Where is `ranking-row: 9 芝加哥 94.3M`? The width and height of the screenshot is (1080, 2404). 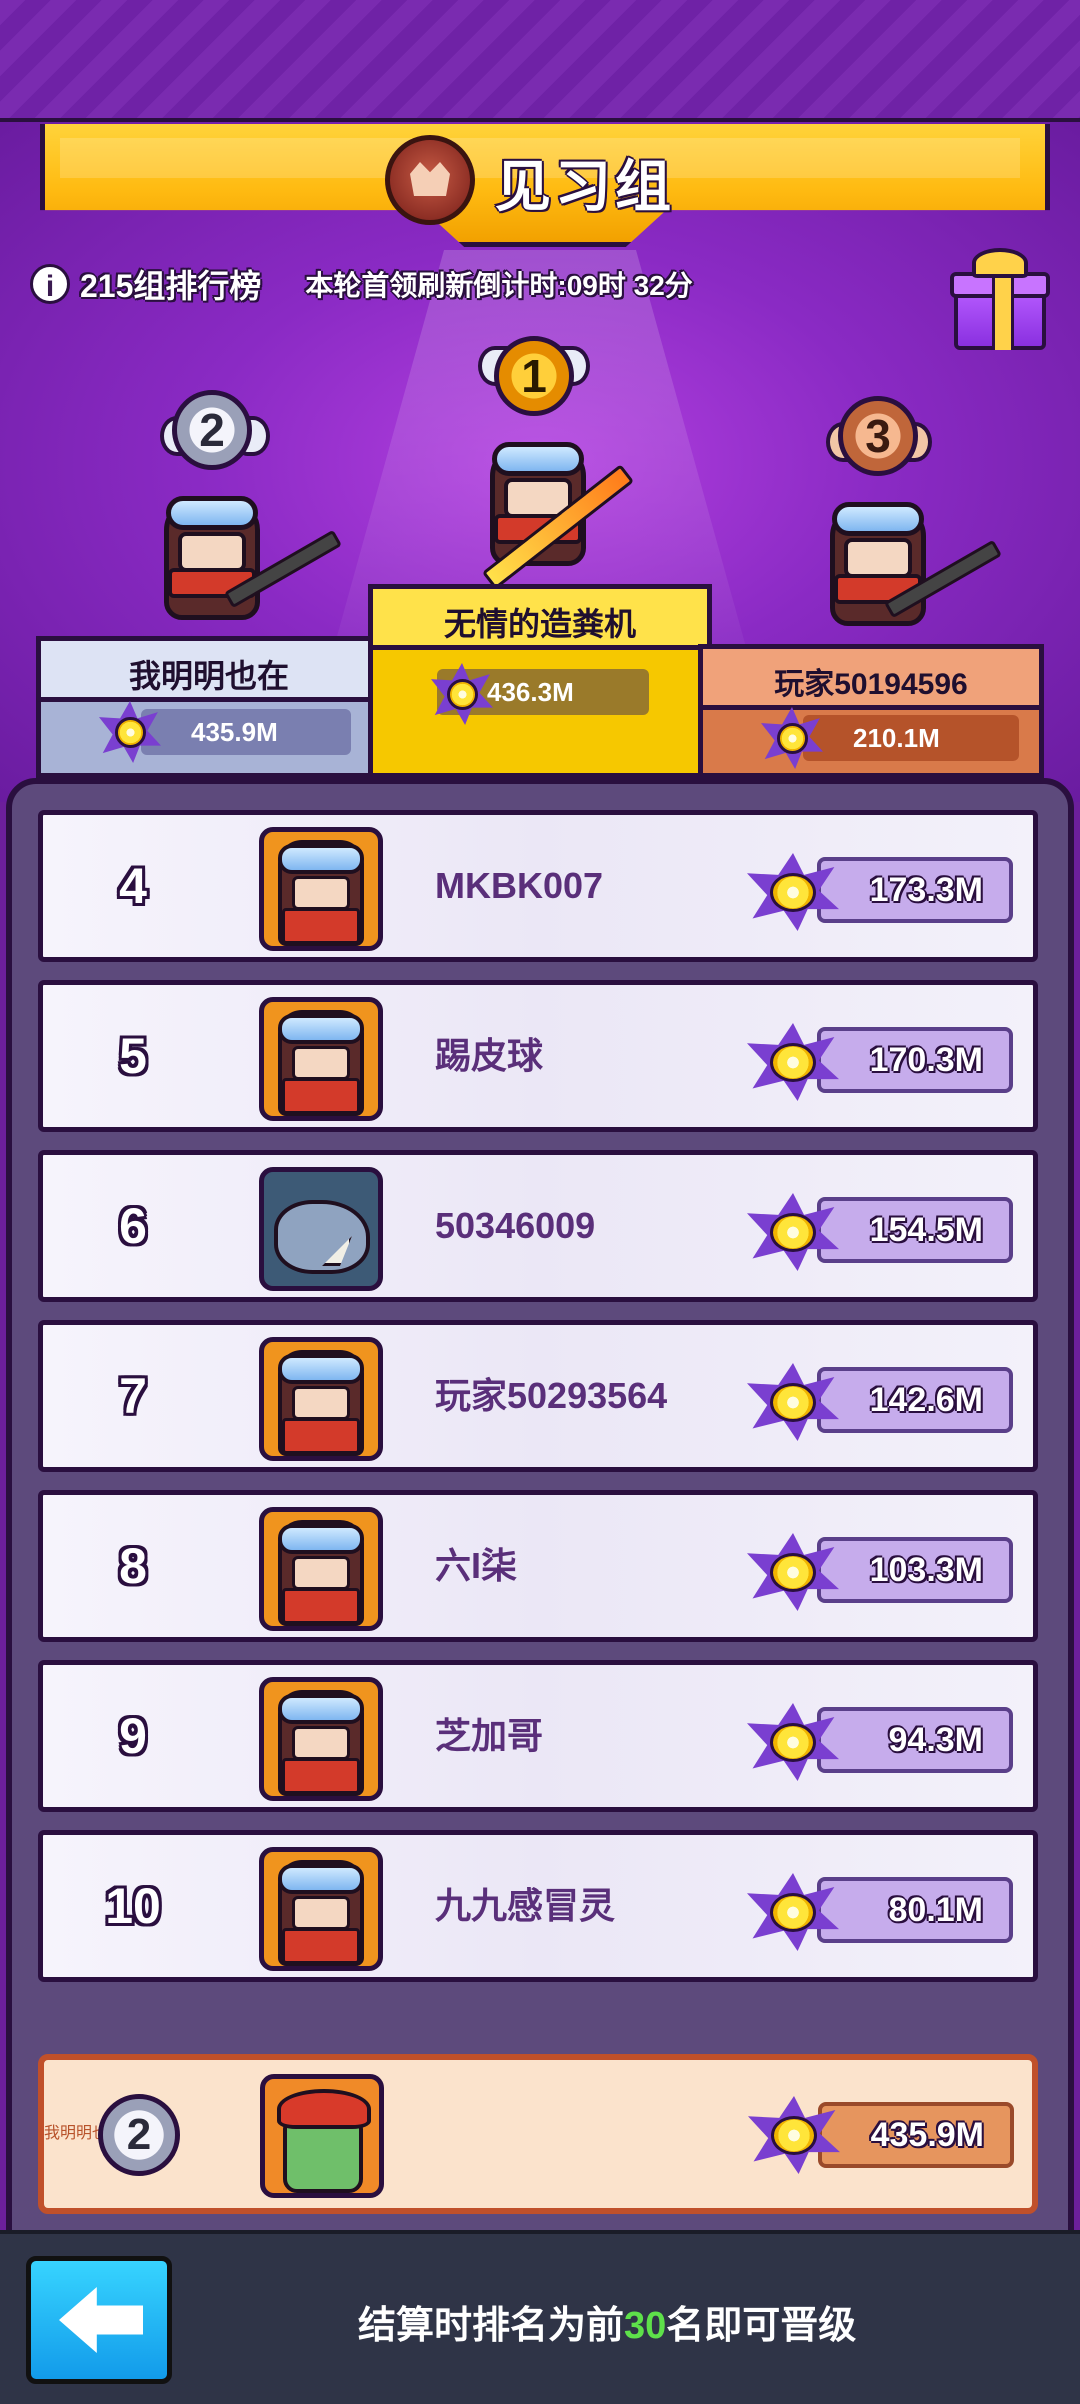 ranking-row: 9 芝加哥 94.3M is located at coordinates (538, 1736).